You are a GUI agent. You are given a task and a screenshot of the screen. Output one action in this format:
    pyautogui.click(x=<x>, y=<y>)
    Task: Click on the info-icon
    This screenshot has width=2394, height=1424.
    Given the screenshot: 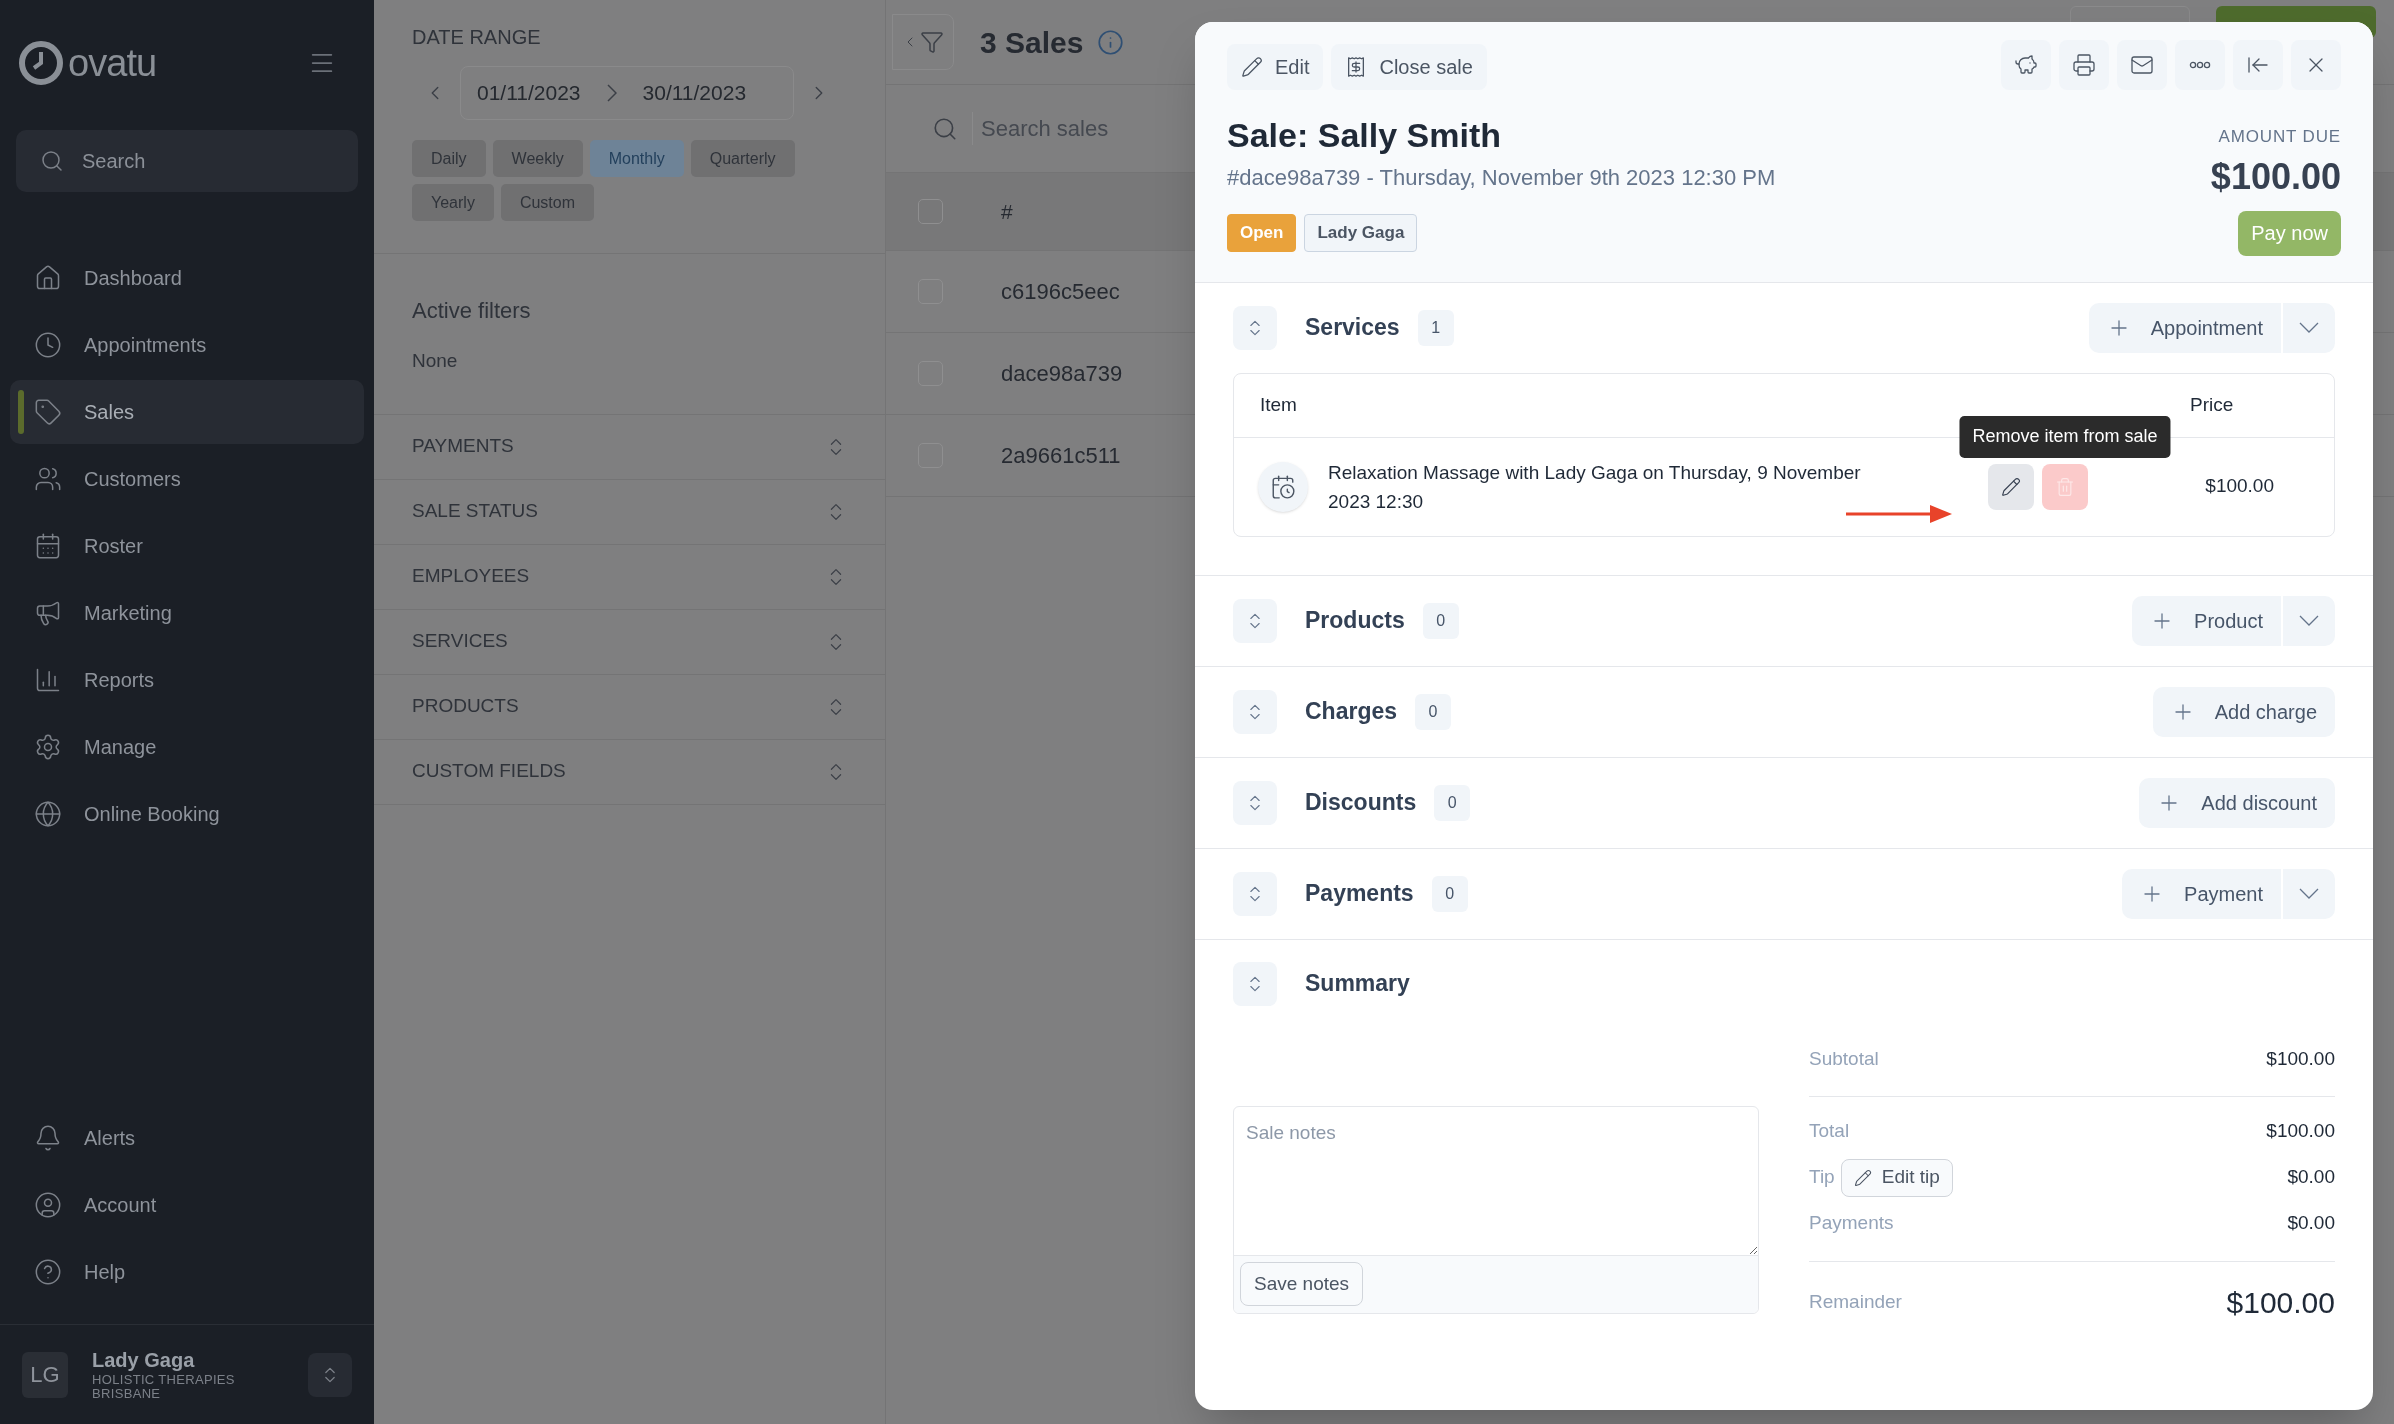 What is the action you would take?
    pyautogui.click(x=1111, y=42)
    